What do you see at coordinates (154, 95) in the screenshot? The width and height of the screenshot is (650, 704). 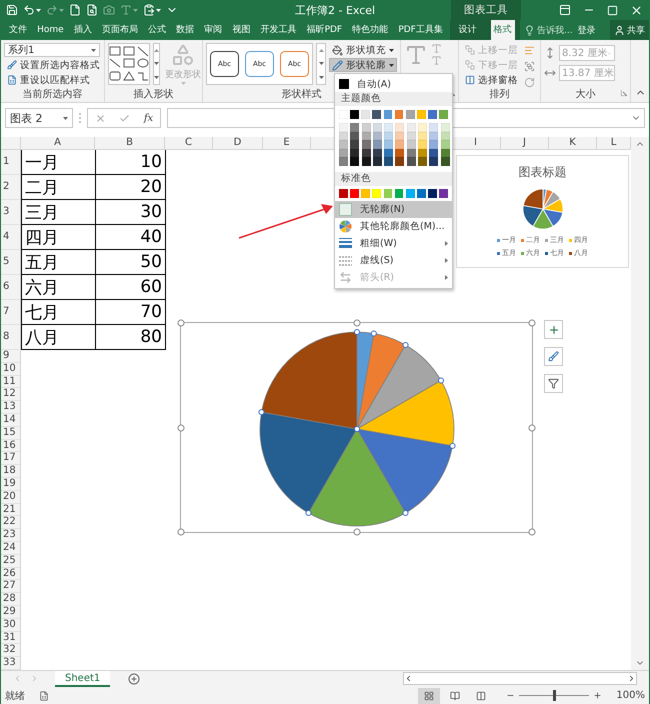 I see `group-label: 插入形状` at bounding box center [154, 95].